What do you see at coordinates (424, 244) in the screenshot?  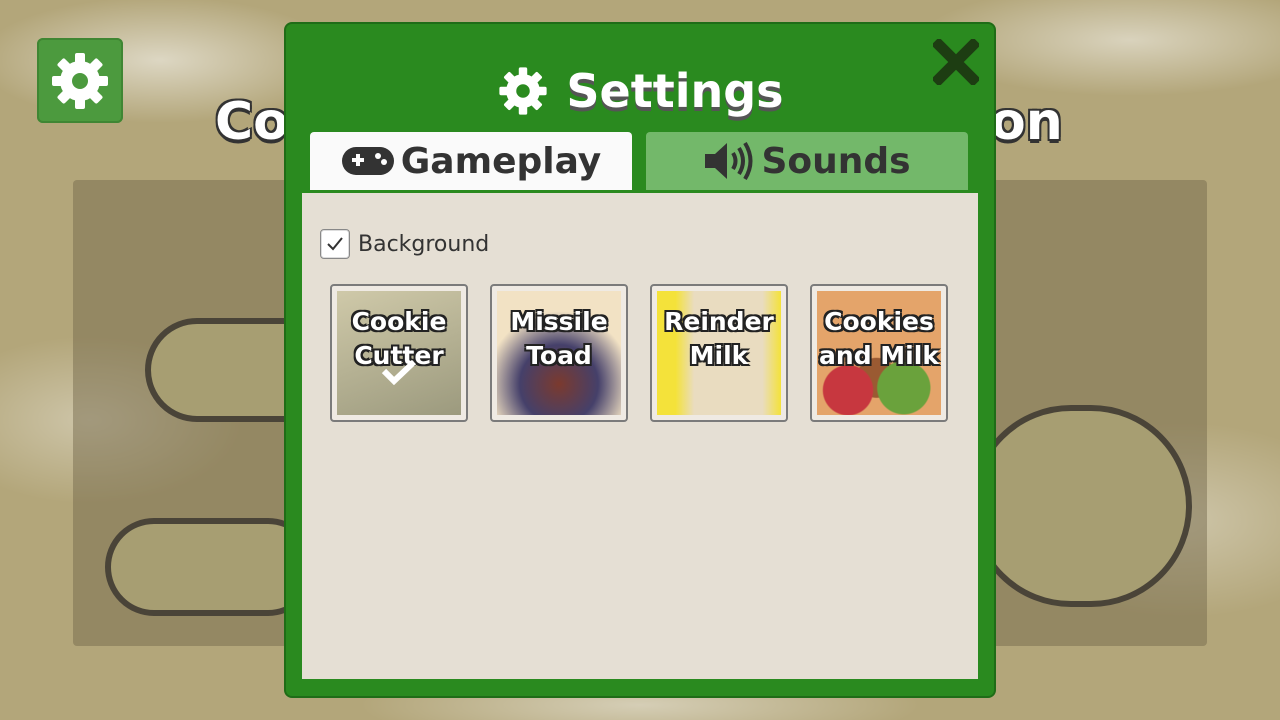 I see `background-label: Background` at bounding box center [424, 244].